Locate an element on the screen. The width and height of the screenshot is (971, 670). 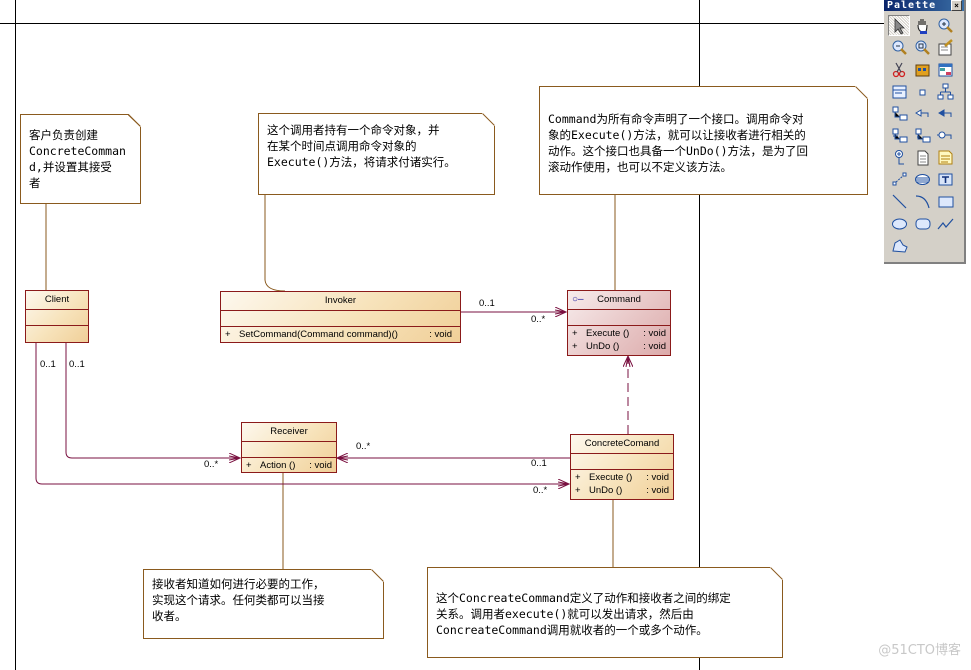
zoom-in-icon is located at coordinates (945, 25).